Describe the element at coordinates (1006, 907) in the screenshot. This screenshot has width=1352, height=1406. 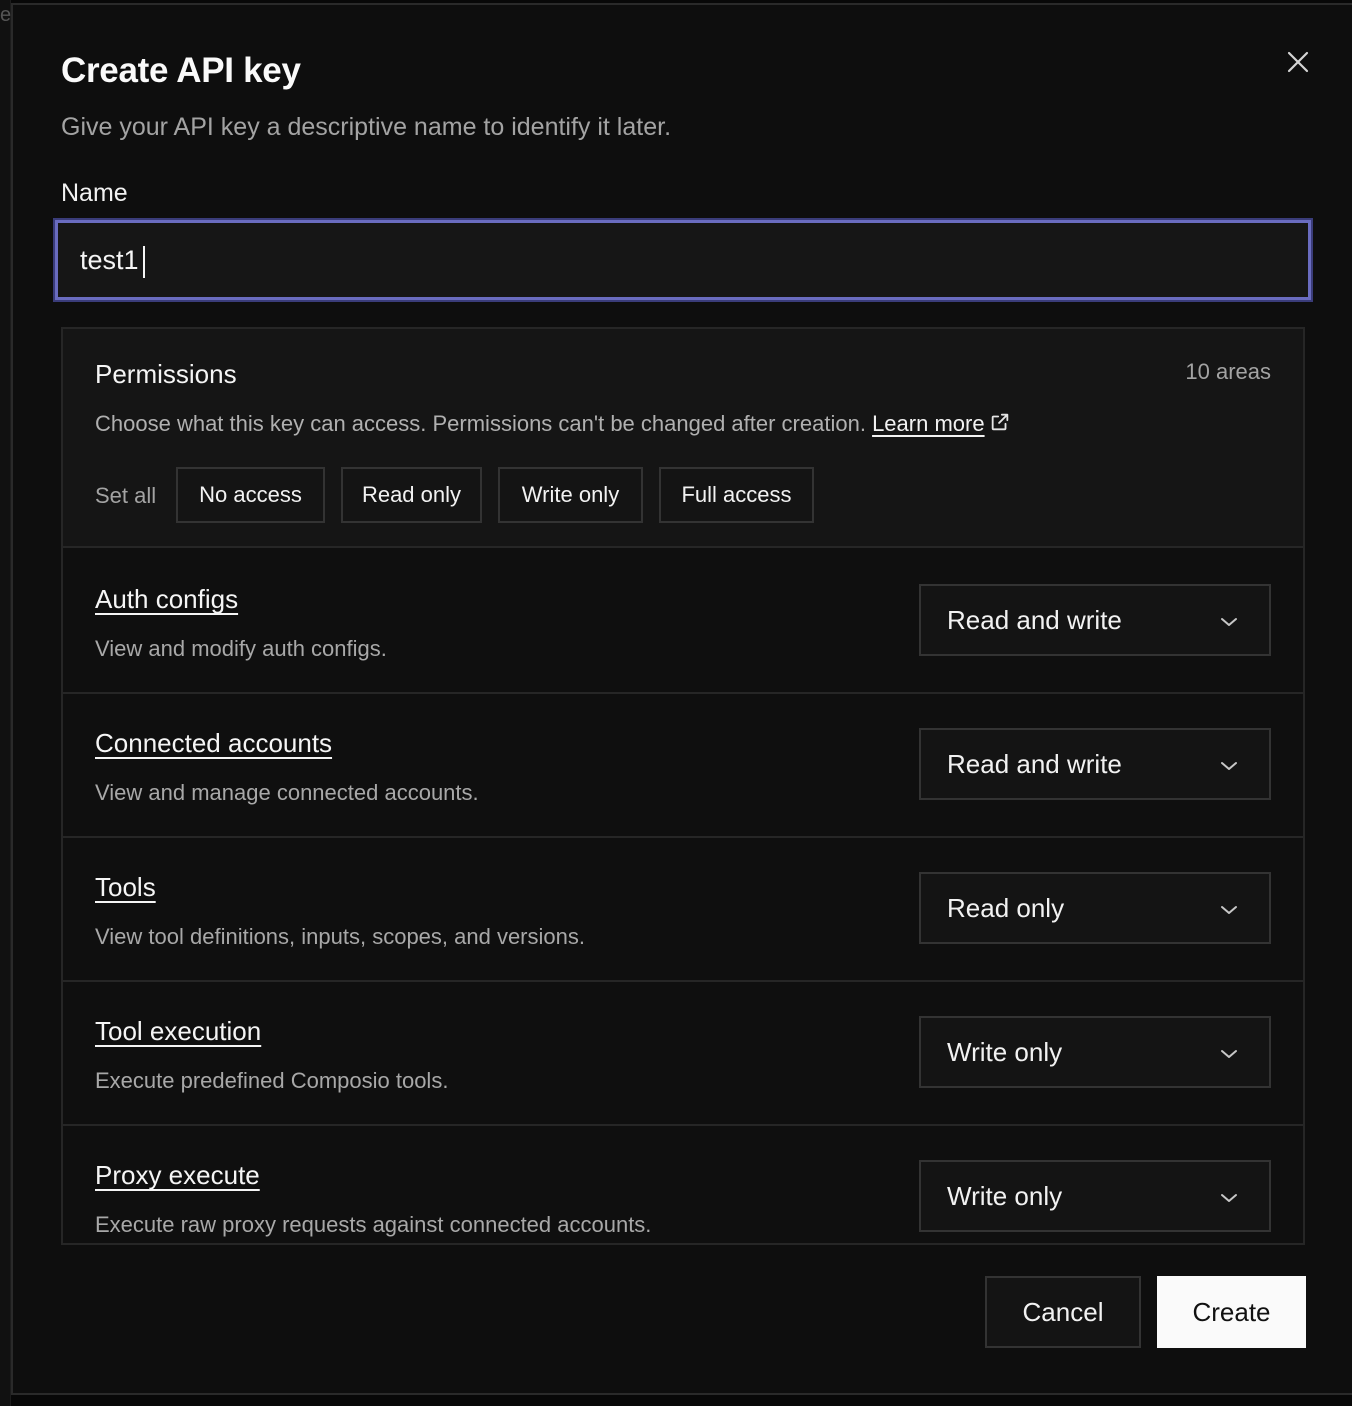
I see `permission-level-value: Read only` at that location.